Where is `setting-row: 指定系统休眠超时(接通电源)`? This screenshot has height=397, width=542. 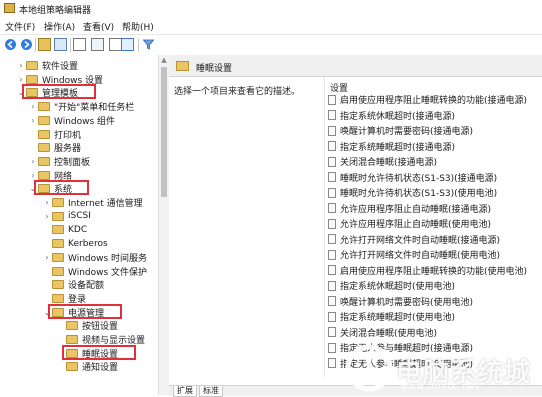 setting-row: 指定系统休眠超时(接通电源) is located at coordinates (391, 115).